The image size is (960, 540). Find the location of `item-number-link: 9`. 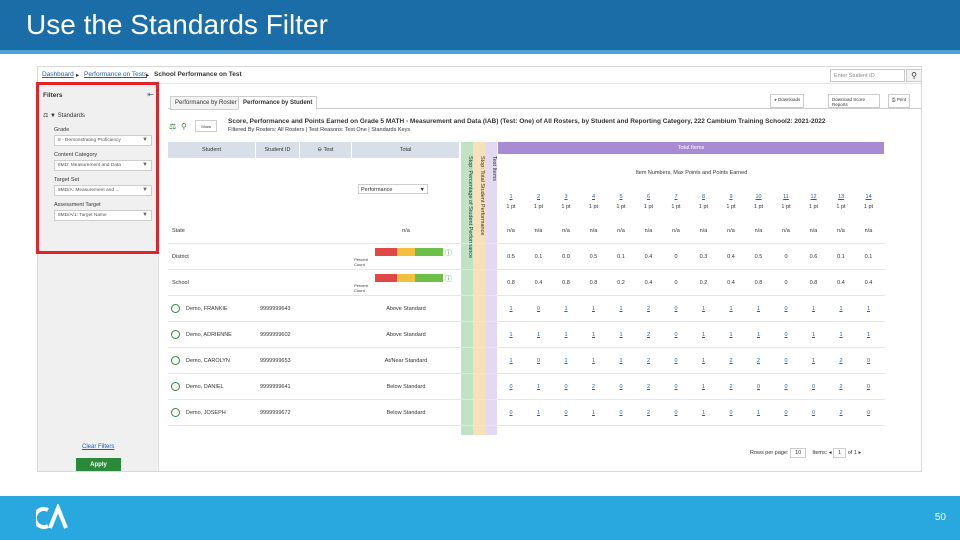

item-number-link: 9 is located at coordinates (731, 197).